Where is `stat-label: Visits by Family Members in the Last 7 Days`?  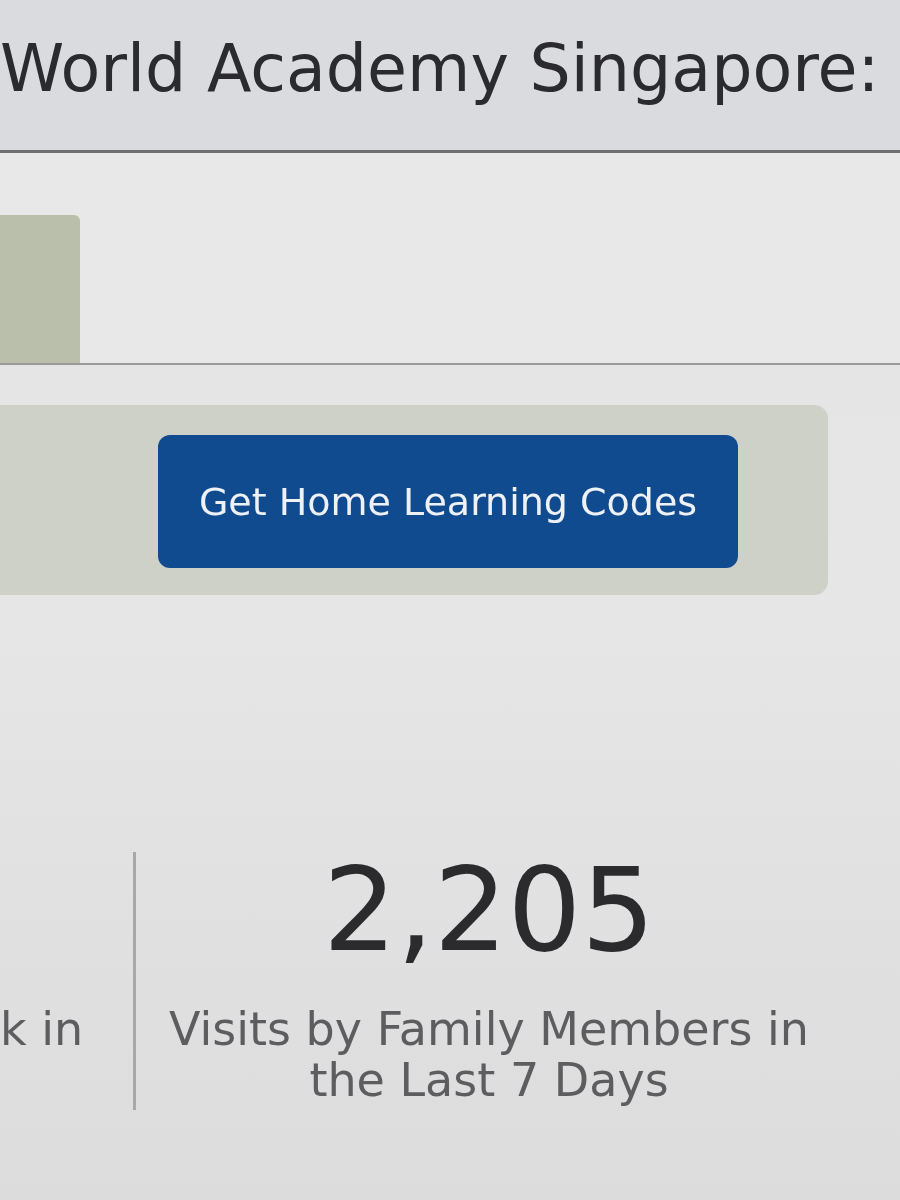 stat-label: Visits by Family Members in the Last 7 Days is located at coordinates (489, 1055).